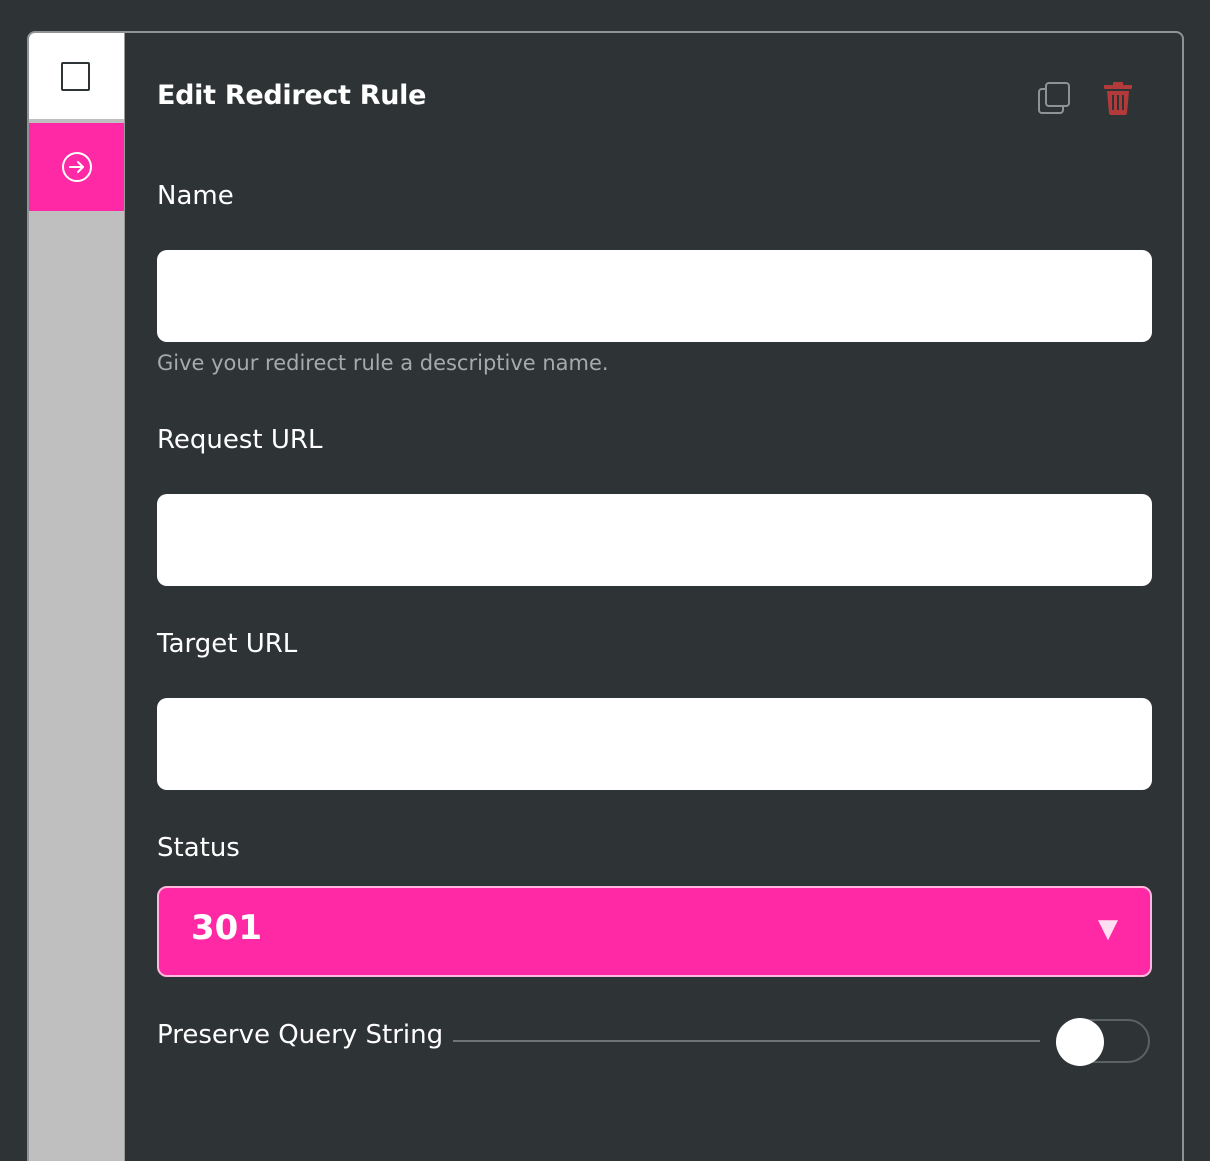 The width and height of the screenshot is (1210, 1161). I want to click on trash-icon, so click(1118, 98).